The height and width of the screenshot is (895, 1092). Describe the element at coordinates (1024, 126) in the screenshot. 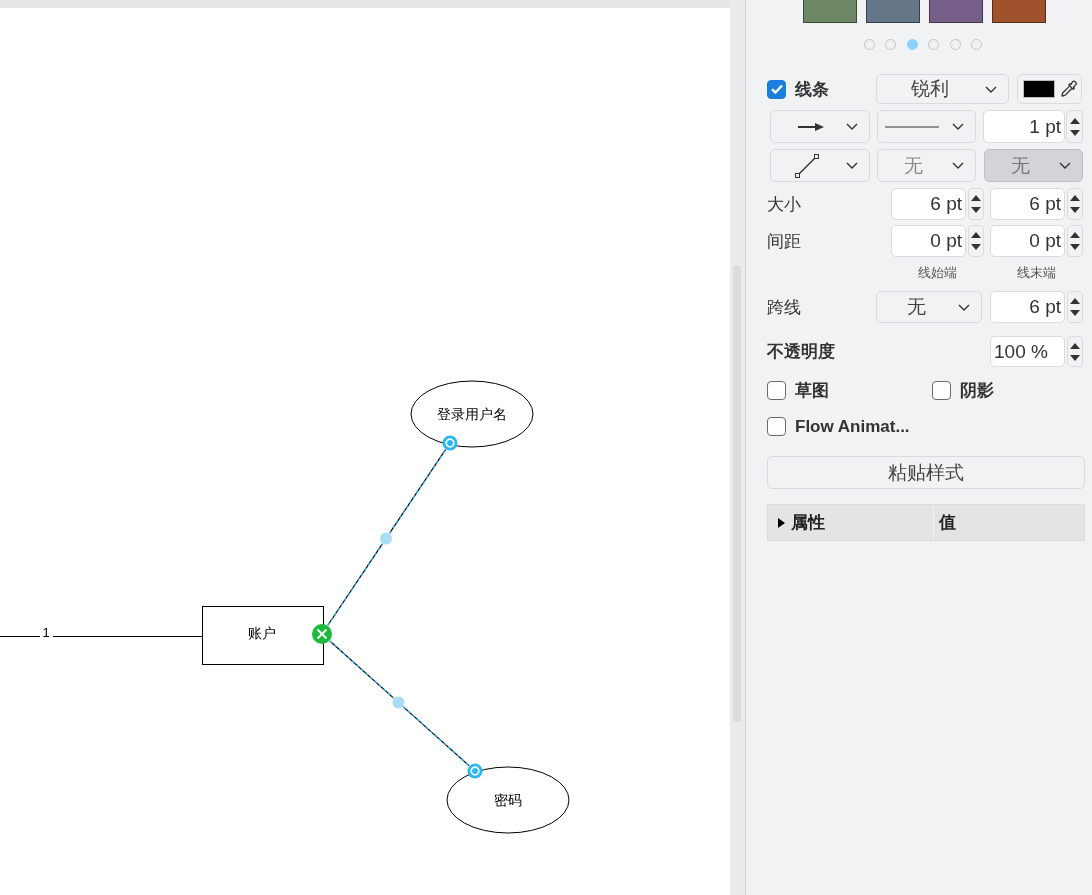

I see `number-field: 1 pt` at that location.